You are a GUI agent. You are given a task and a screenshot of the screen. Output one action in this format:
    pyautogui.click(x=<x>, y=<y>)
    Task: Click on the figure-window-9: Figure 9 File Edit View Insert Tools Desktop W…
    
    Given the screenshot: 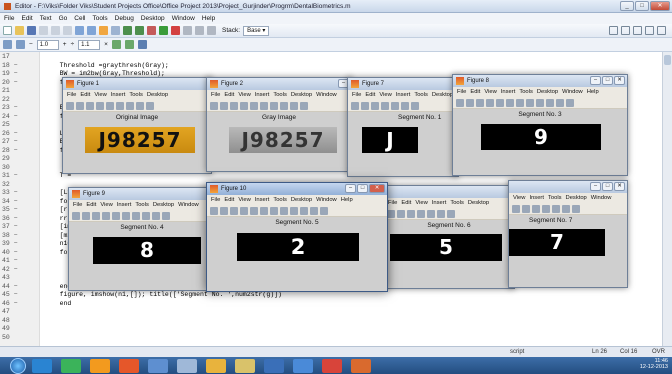 What is the action you would take?
    pyautogui.click(x=142, y=239)
    